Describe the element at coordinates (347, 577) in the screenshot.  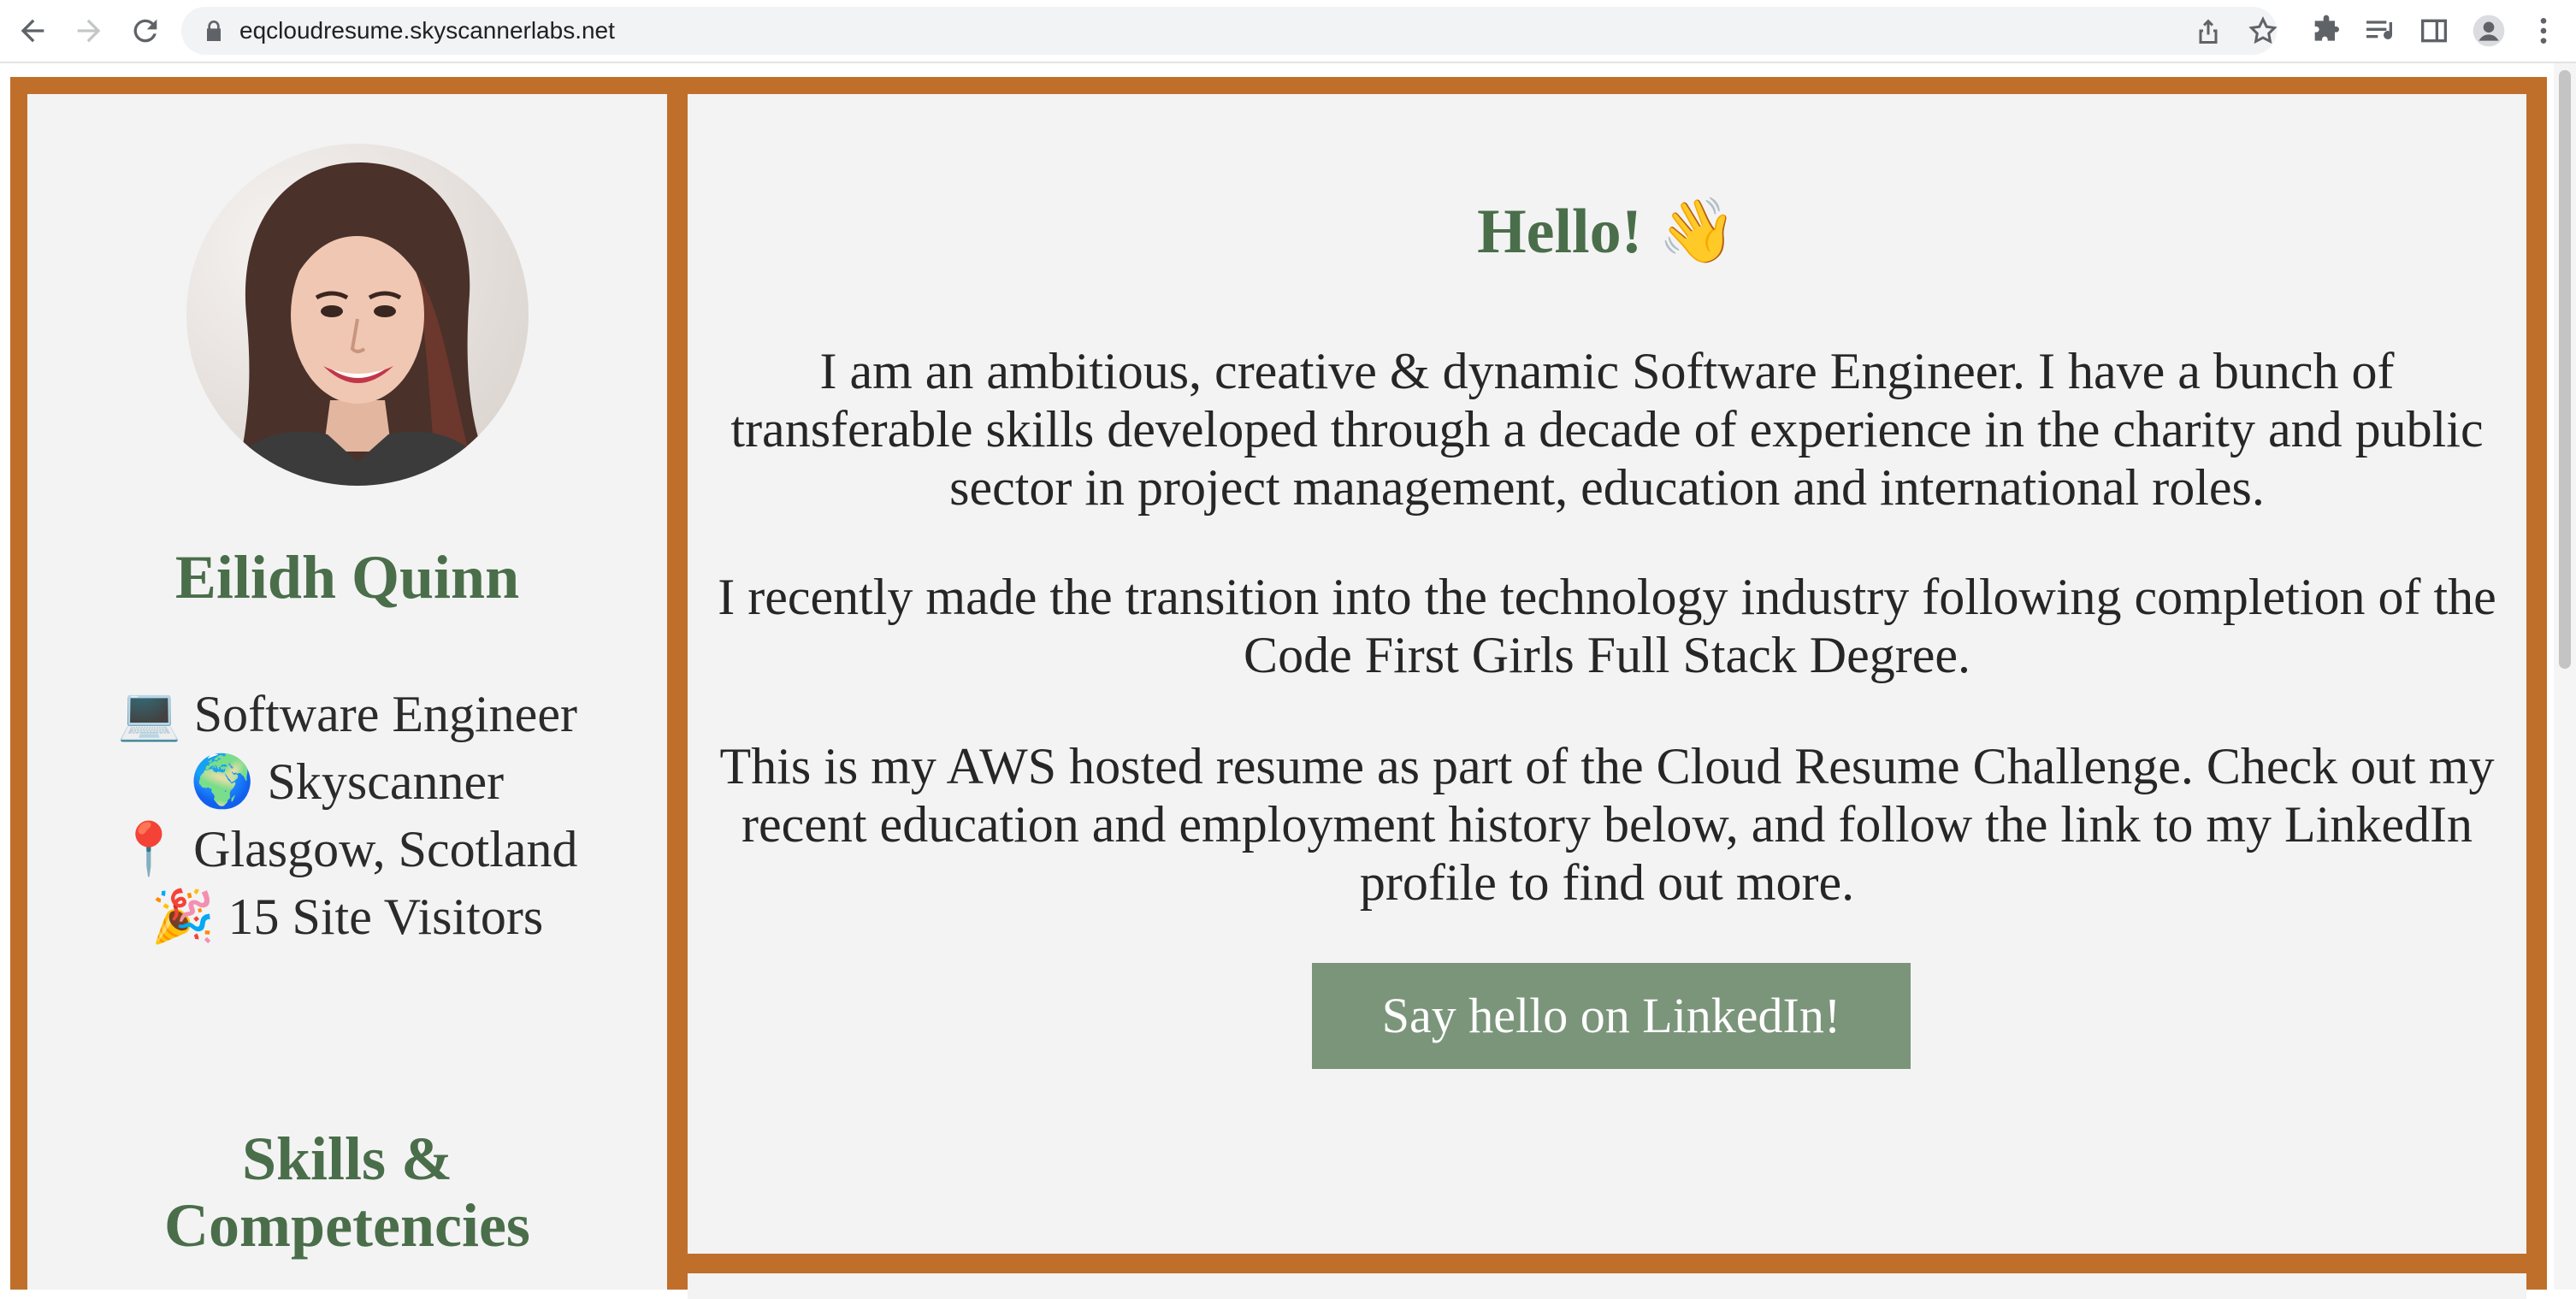
I see `profile-name: Eilidh Quinn` at that location.